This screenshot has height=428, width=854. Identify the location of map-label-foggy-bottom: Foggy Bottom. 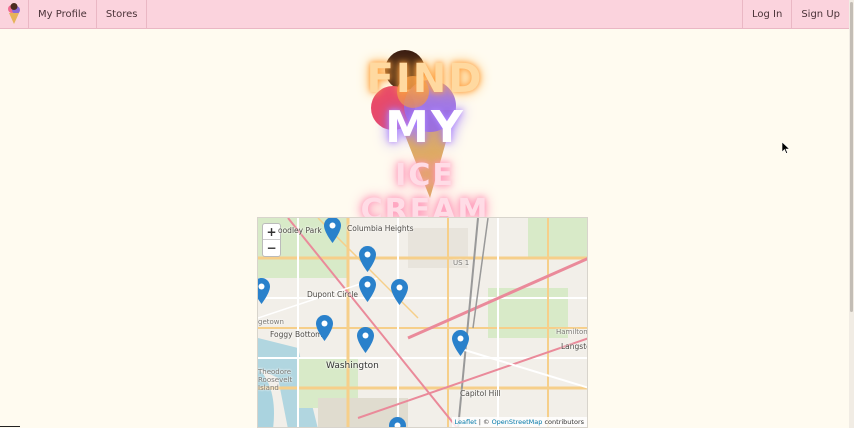
(296, 334).